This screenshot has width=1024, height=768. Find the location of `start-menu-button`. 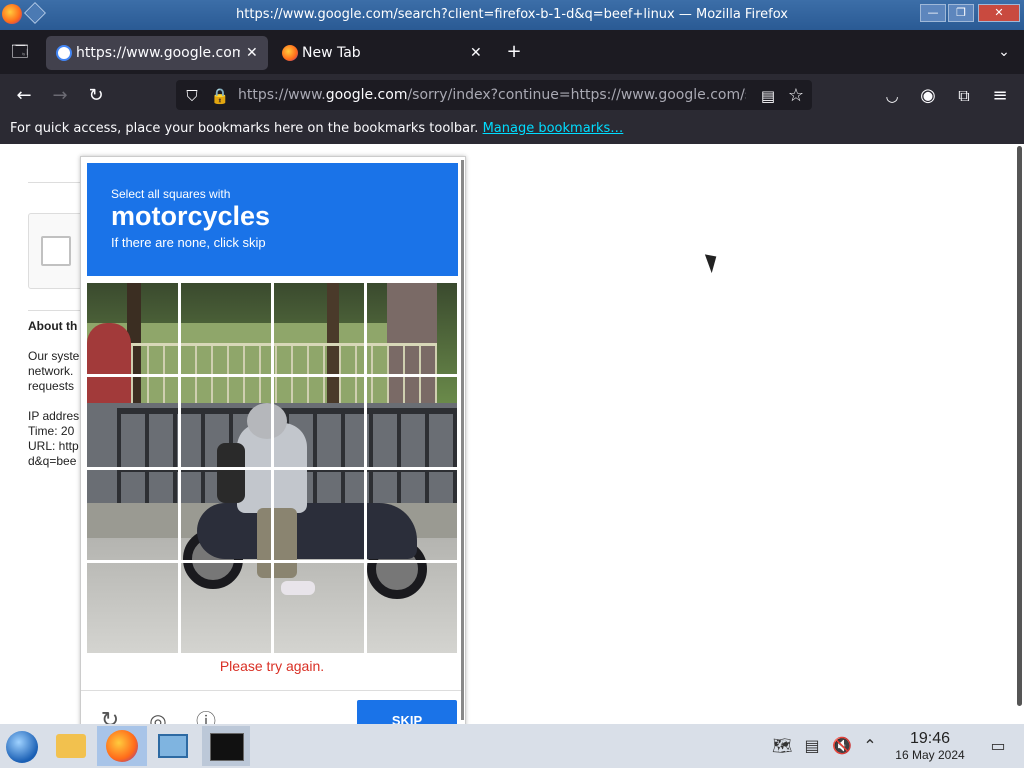

start-menu-button is located at coordinates (23, 746).